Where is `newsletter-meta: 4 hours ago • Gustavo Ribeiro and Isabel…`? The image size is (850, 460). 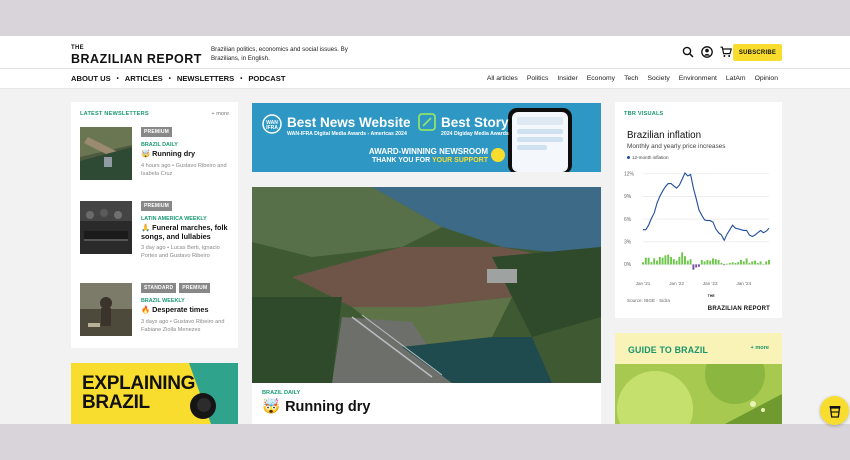 newsletter-meta: 4 hours ago • Gustavo Ribeiro and Isabel… is located at coordinates (184, 169).